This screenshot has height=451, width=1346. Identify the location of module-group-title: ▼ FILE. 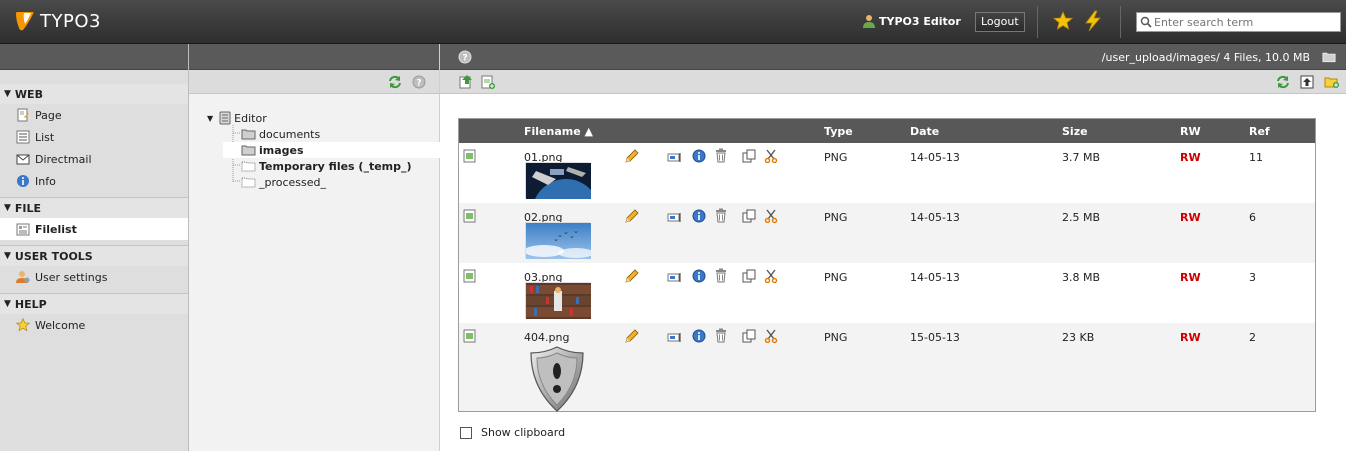
(94, 208).